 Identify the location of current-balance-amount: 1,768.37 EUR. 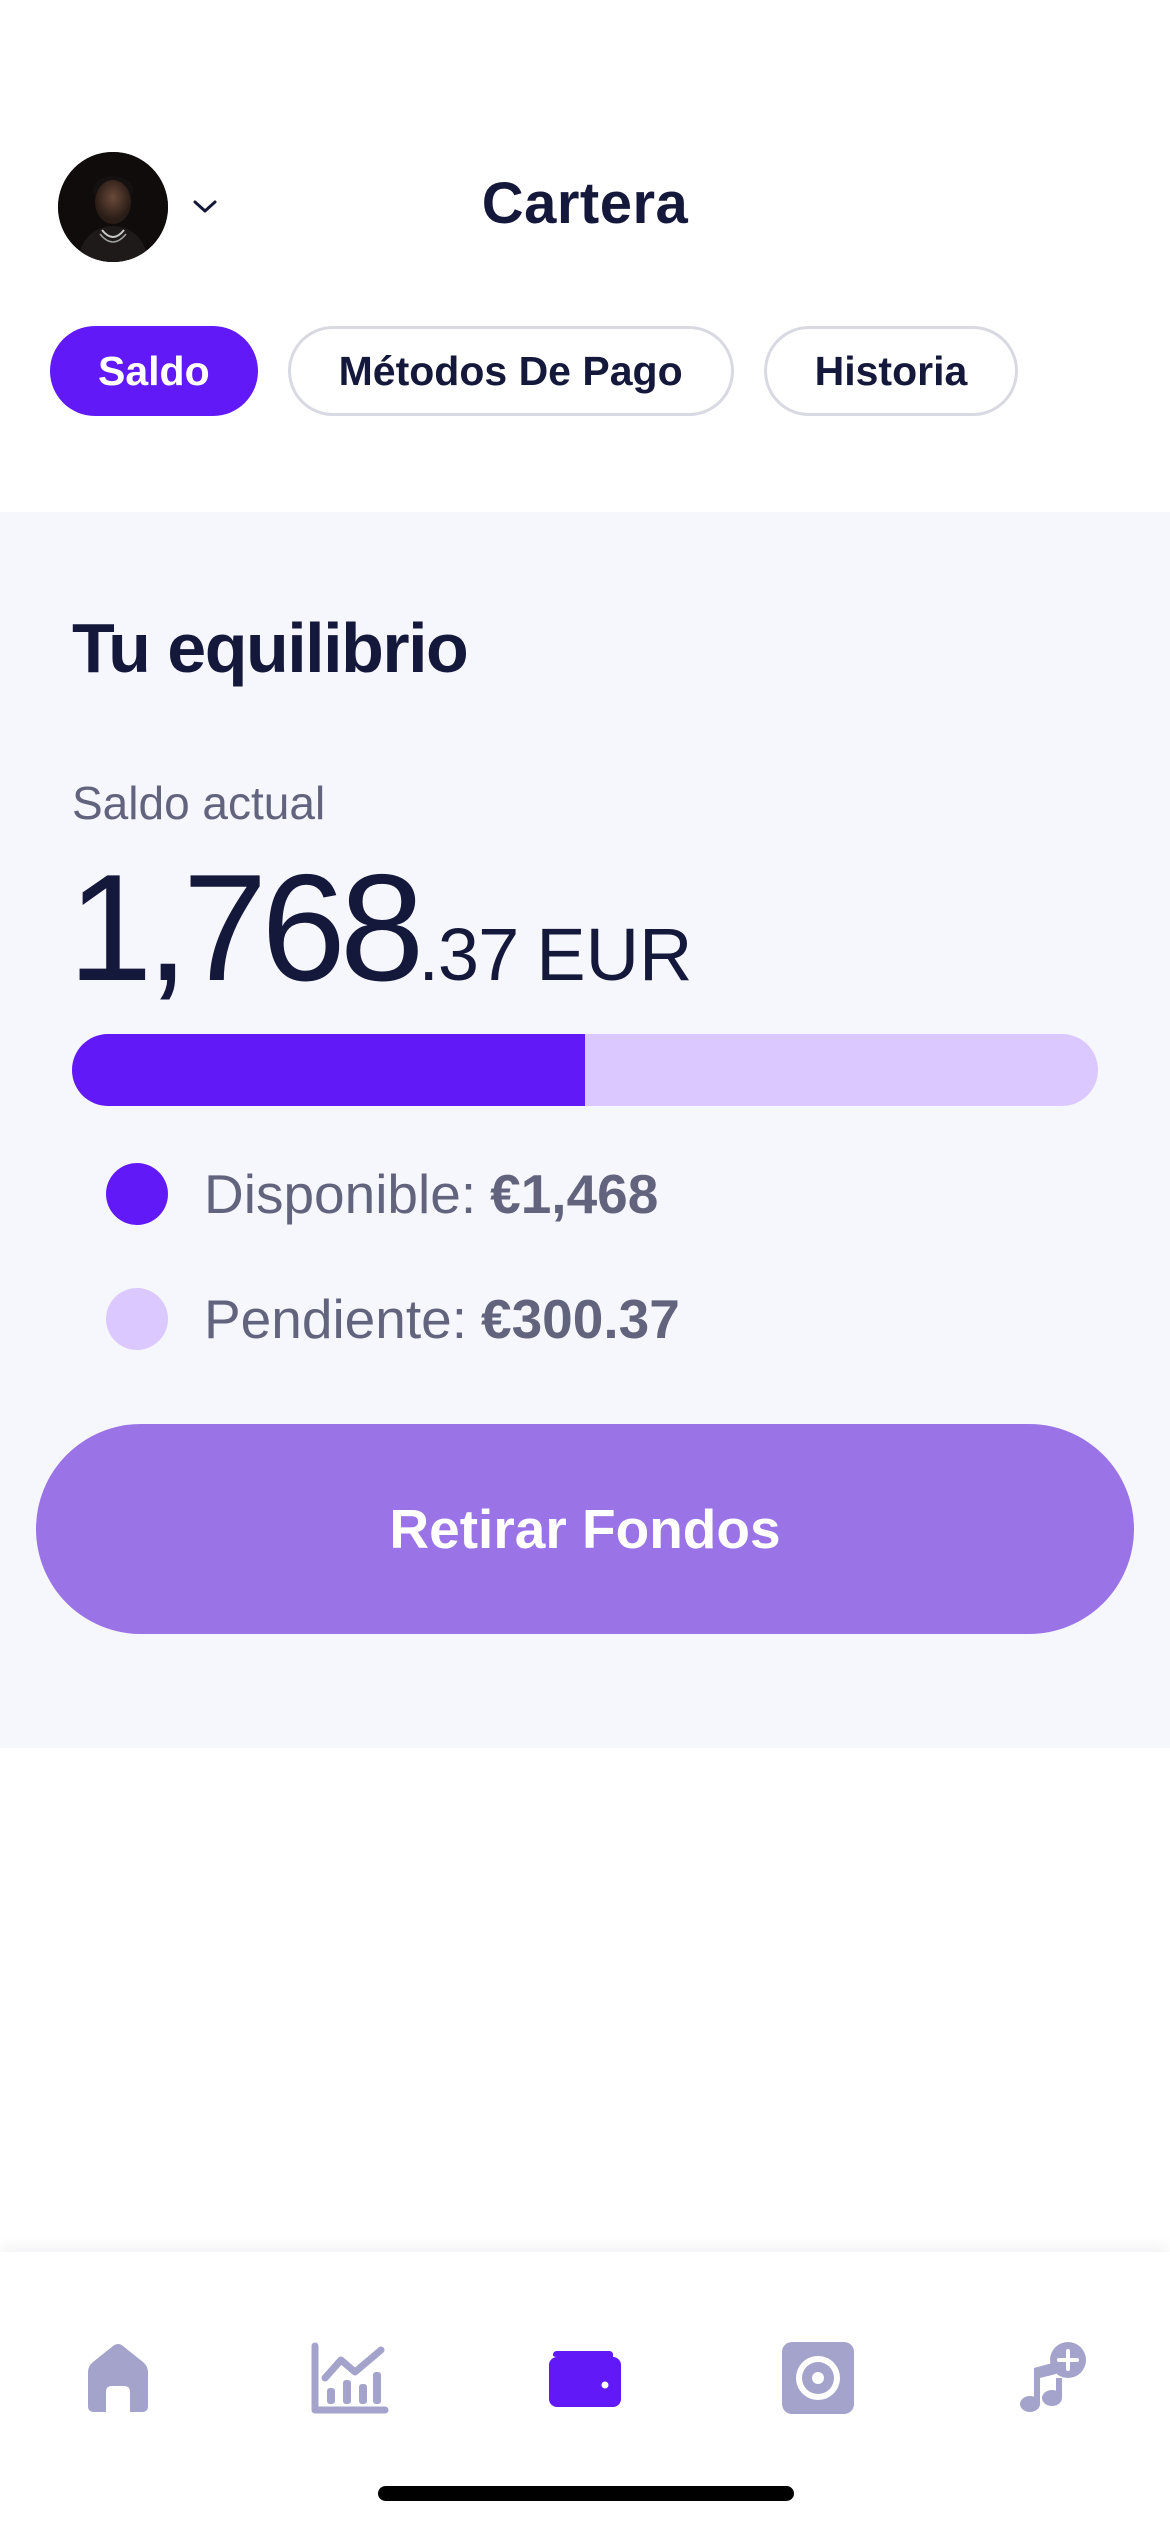
(380, 928).